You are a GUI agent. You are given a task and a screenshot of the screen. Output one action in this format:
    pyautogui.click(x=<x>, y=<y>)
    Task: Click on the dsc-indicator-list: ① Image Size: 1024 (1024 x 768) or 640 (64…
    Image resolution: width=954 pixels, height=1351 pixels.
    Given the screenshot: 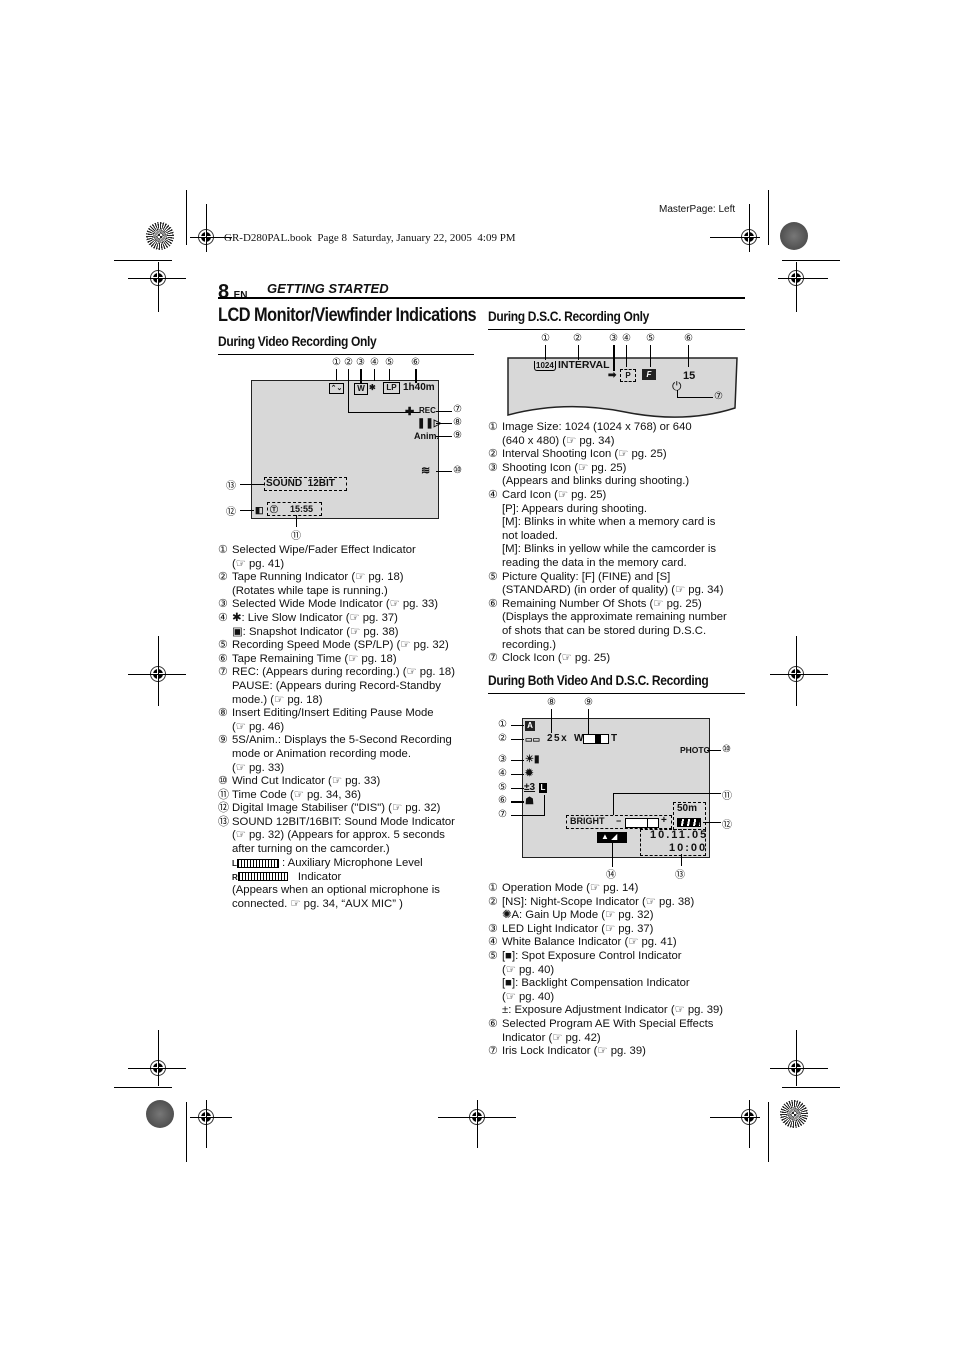 What is the action you would take?
    pyautogui.click(x=618, y=543)
    